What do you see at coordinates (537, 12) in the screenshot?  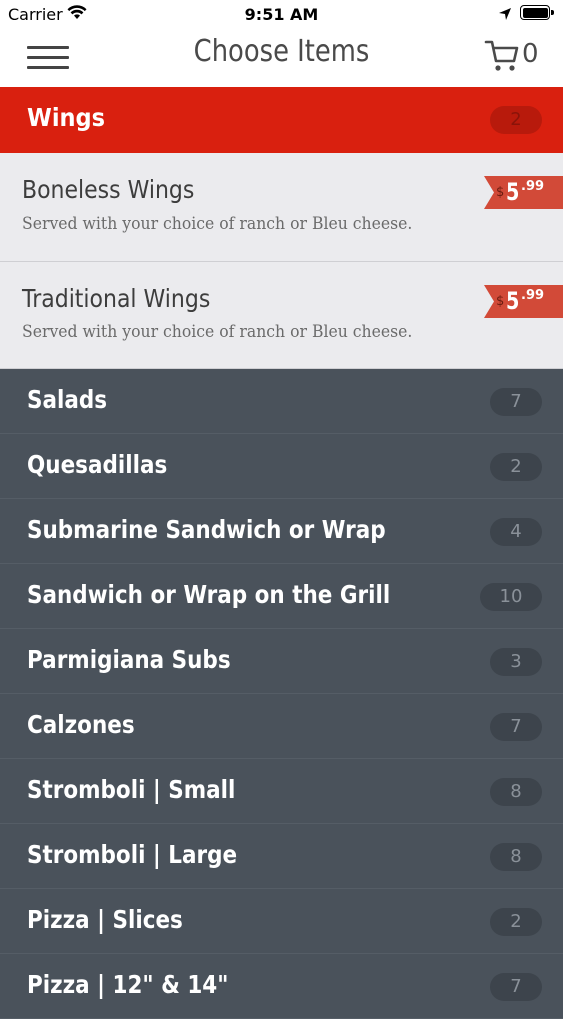 I see `battery-icon` at bounding box center [537, 12].